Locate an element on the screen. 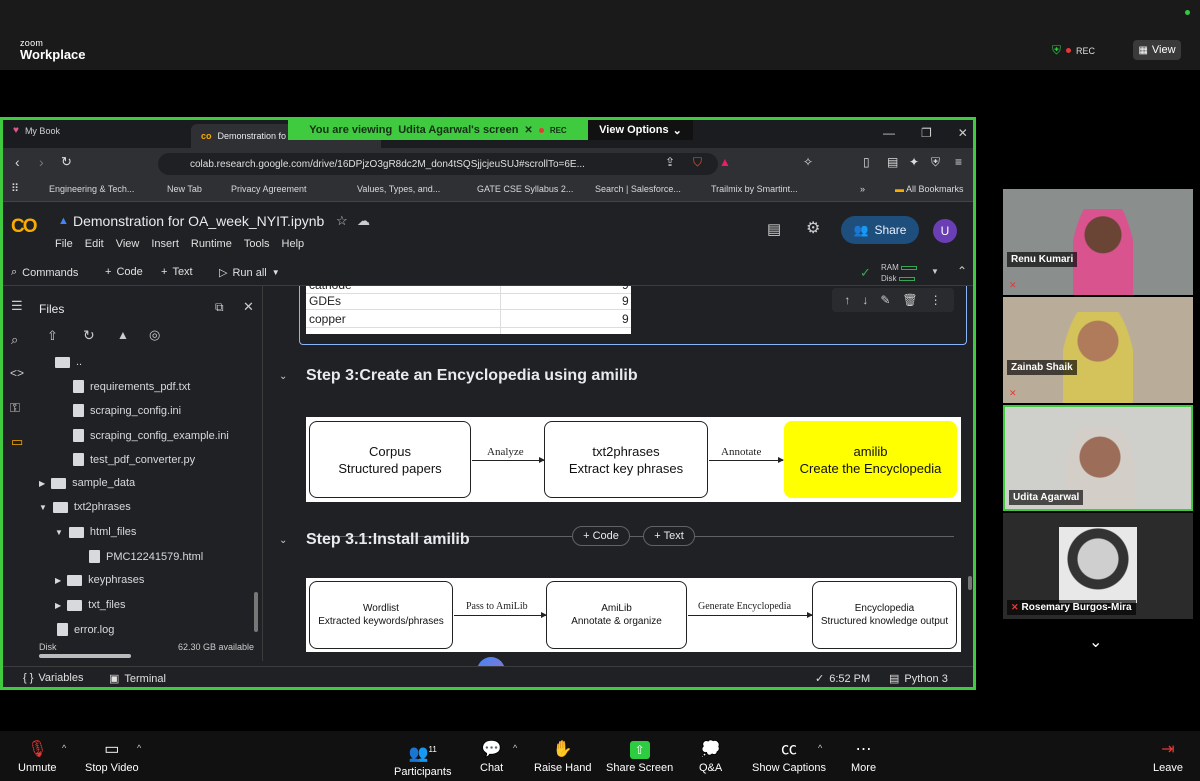 This screenshot has height=781, width=1200. restore-icon: ❐ is located at coordinates (926, 133).